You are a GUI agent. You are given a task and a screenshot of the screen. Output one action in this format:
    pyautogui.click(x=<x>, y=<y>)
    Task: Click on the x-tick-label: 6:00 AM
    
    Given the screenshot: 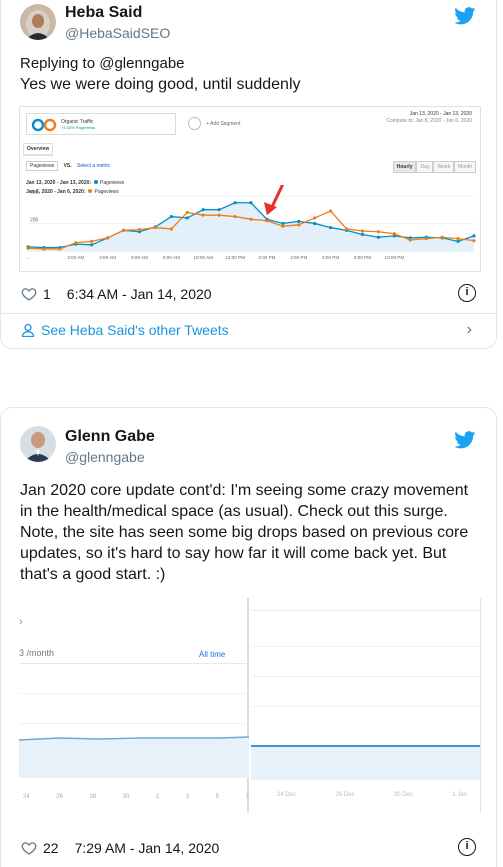 What is the action you would take?
    pyautogui.click(x=139, y=257)
    